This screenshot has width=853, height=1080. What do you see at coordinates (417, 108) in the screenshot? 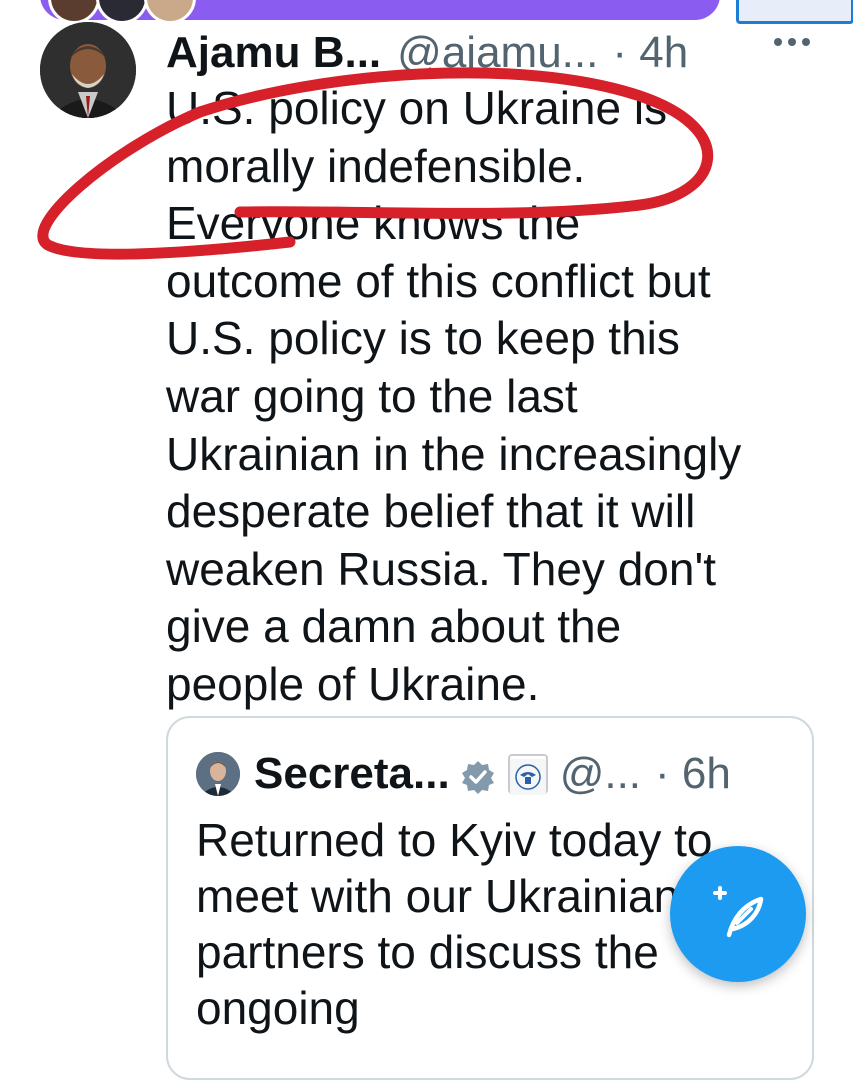
I see `tweet-text-line: U.S. policy on Ukraine is` at bounding box center [417, 108].